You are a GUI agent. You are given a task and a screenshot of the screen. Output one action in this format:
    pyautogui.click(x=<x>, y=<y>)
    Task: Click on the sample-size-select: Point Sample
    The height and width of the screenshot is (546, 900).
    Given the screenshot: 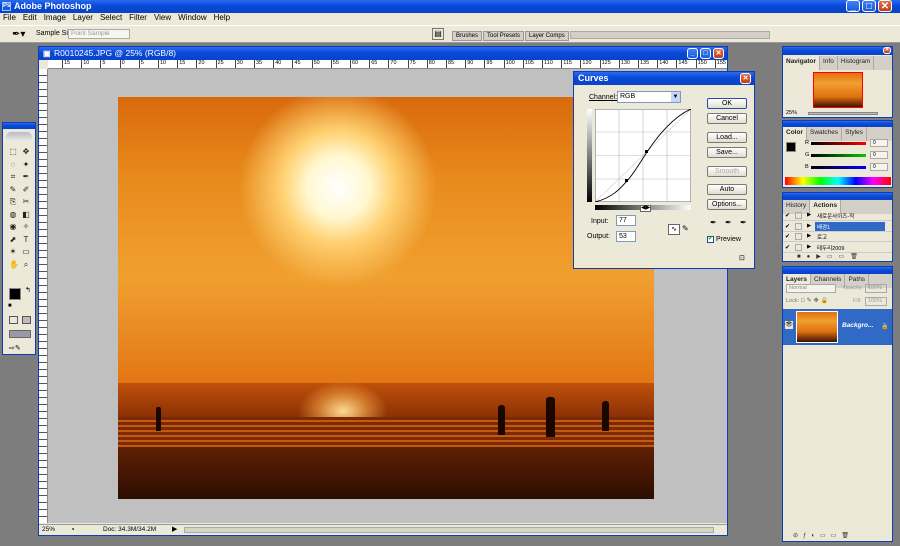 What is the action you would take?
    pyautogui.click(x=99, y=34)
    